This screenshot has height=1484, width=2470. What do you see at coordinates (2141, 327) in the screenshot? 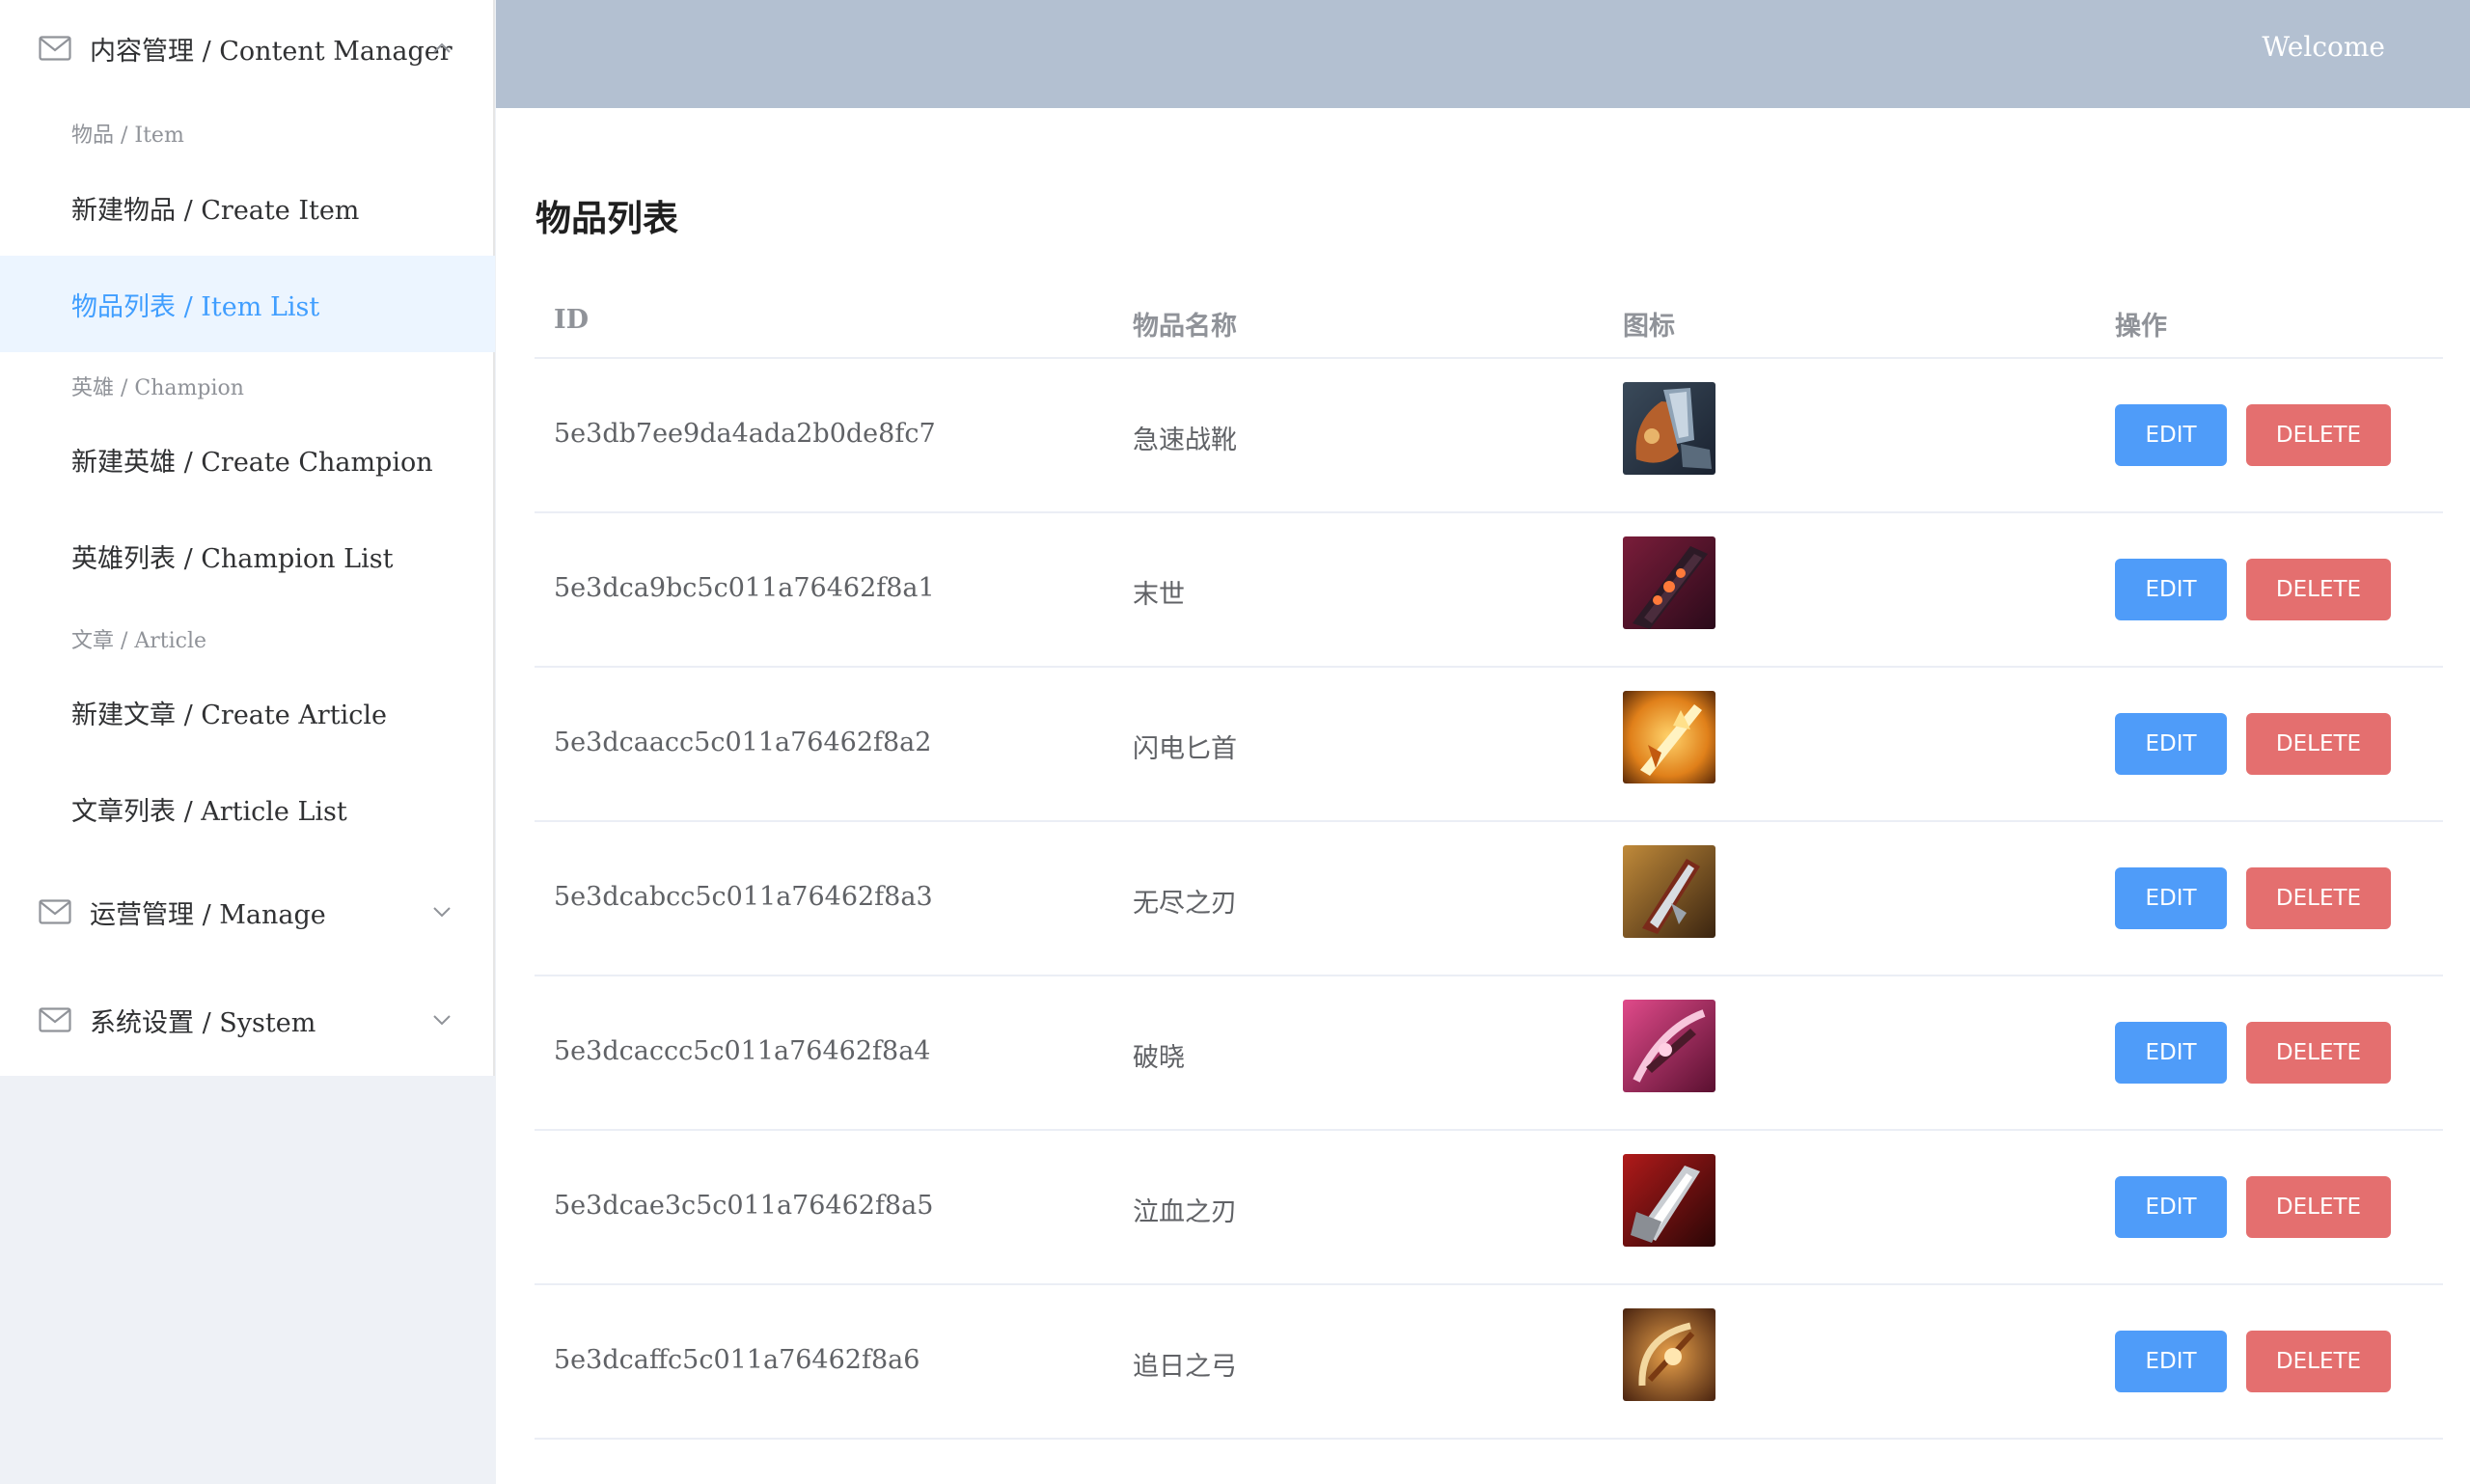
I see `column-header-actions: 操作` at bounding box center [2141, 327].